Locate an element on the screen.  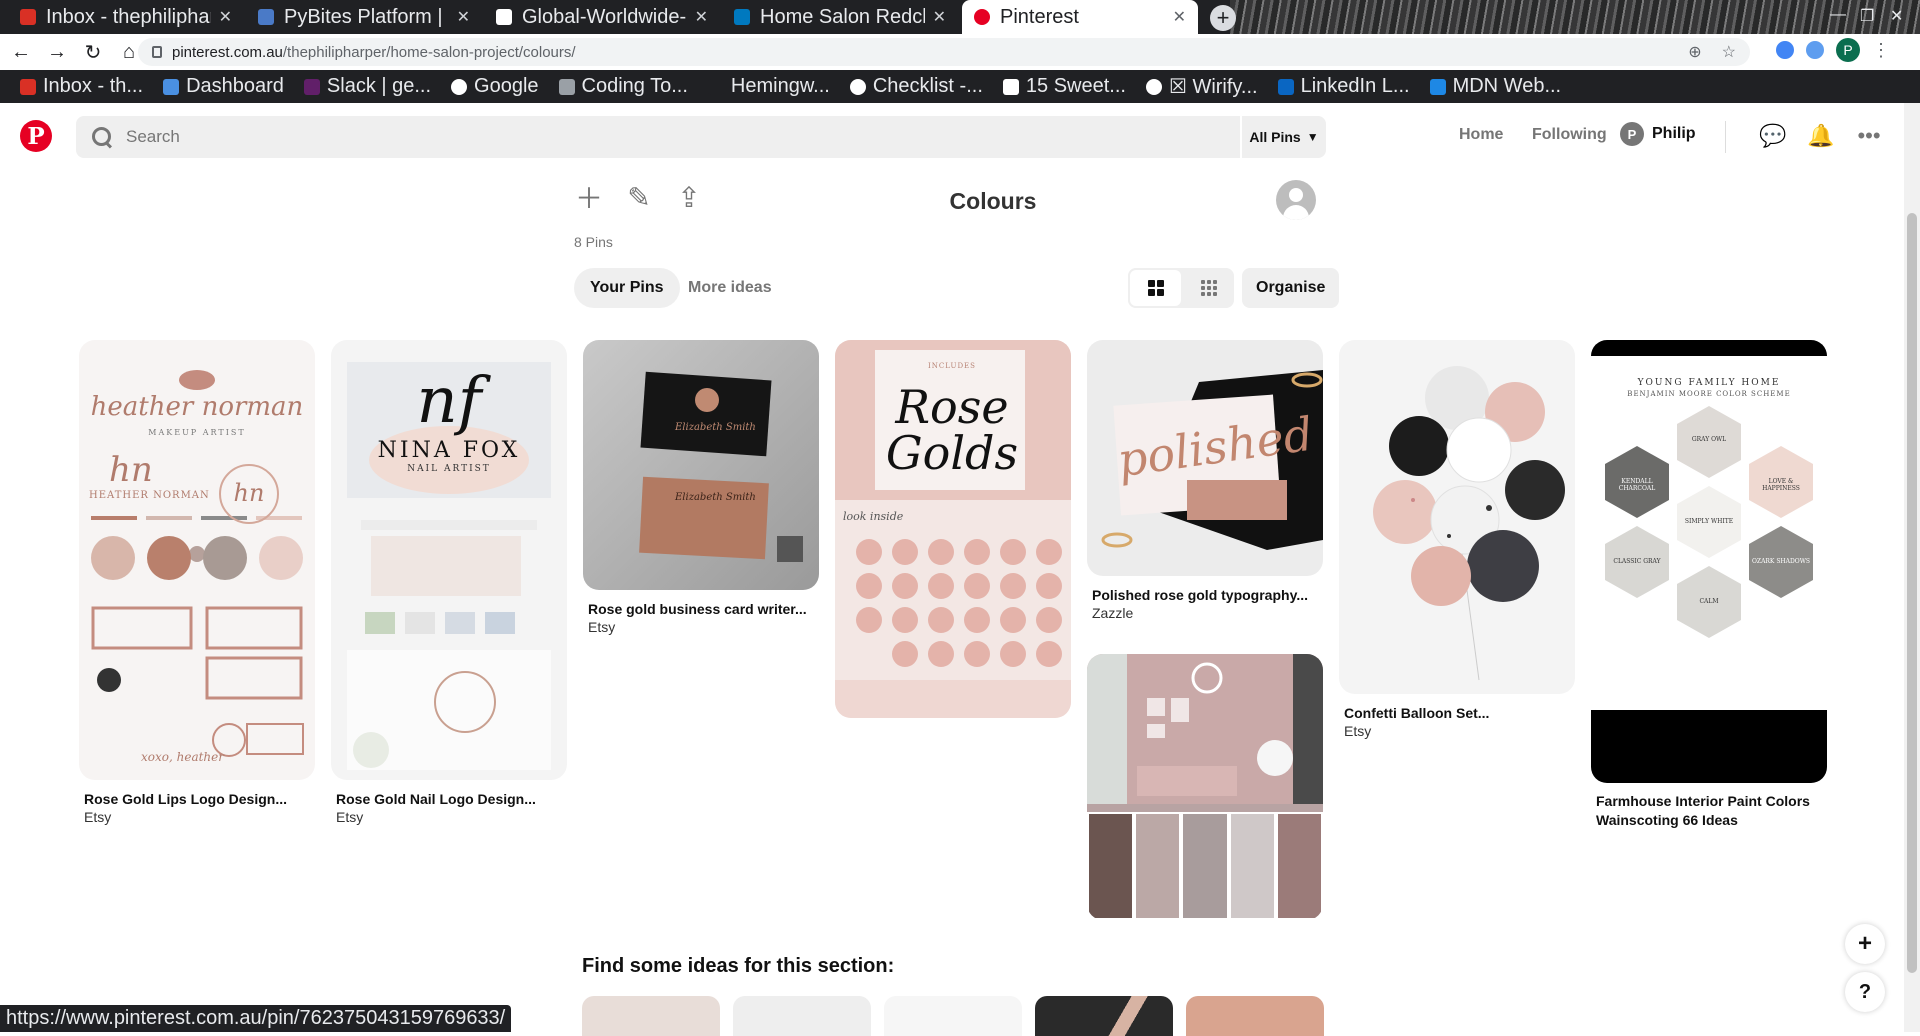
browser-tab-github: Global-Worldwide- ✕ is located at coordinates (602, 17).